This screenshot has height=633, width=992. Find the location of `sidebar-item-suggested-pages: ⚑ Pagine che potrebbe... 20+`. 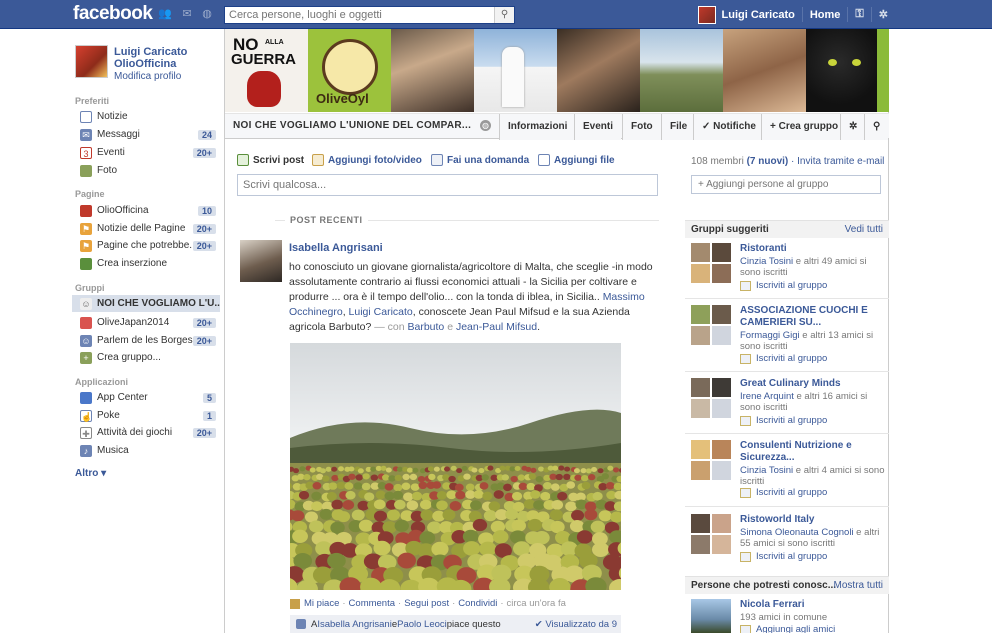

sidebar-item-suggested-pages: ⚑ Pagine che potrebbe... 20+ is located at coordinates (146, 245).